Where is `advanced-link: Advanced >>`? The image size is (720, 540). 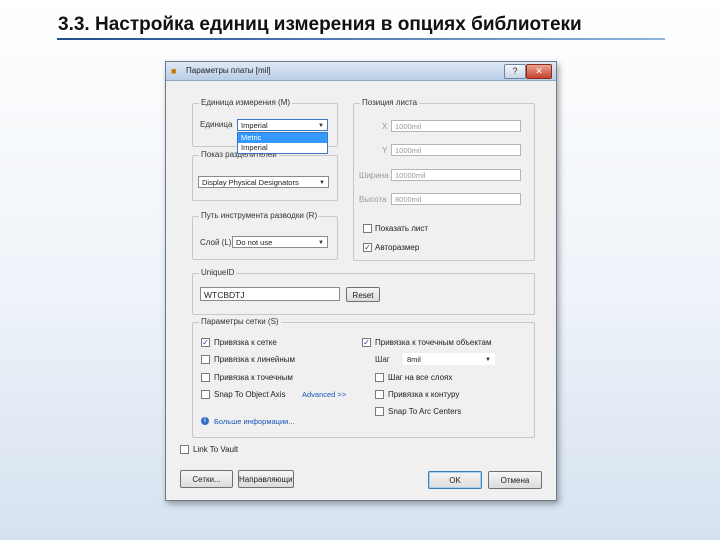
advanced-link: Advanced >> is located at coordinates (324, 394).